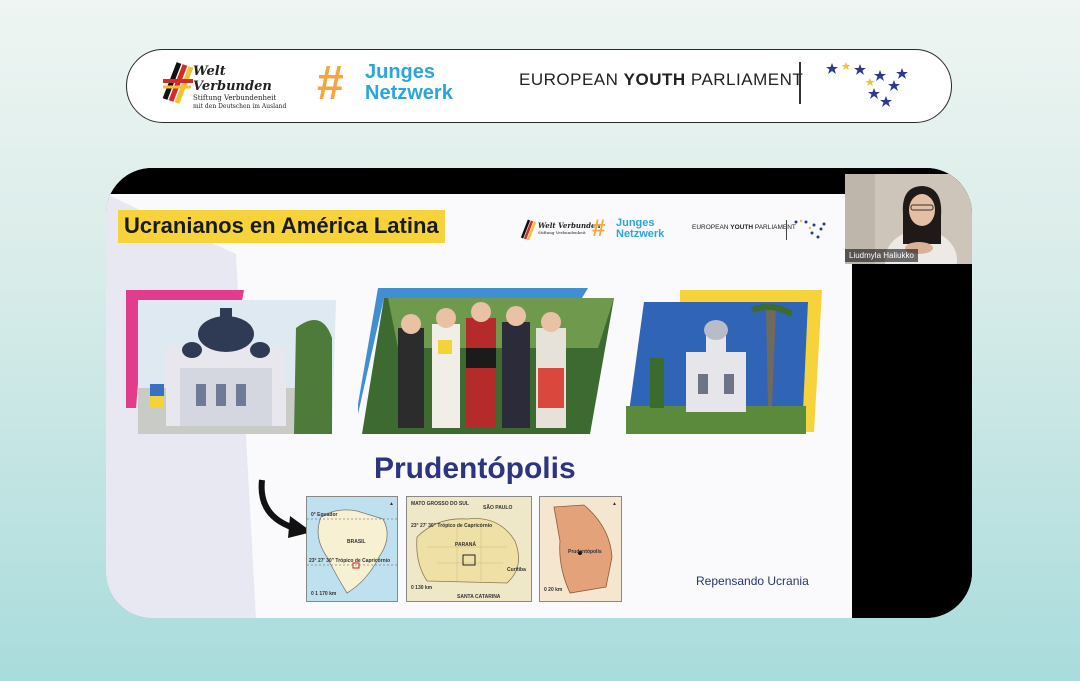 The height and width of the screenshot is (681, 1080). Describe the element at coordinates (400, 72) in the screenshot. I see `jn-line1: Junges` at that location.